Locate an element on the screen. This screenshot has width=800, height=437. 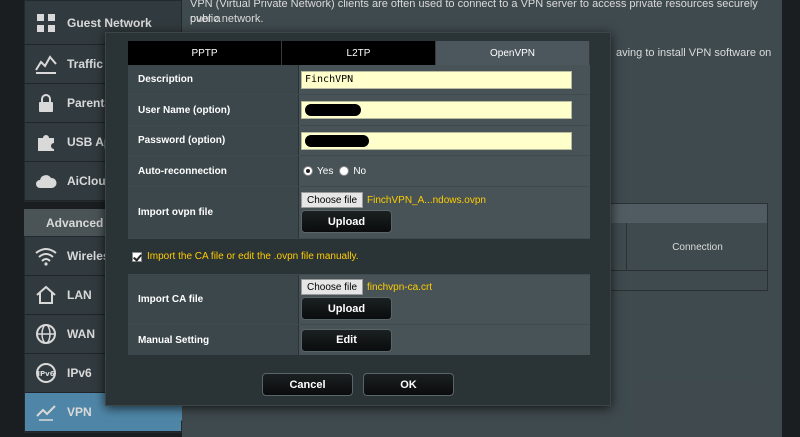
tab-pptp: PPTP is located at coordinates (205, 53).